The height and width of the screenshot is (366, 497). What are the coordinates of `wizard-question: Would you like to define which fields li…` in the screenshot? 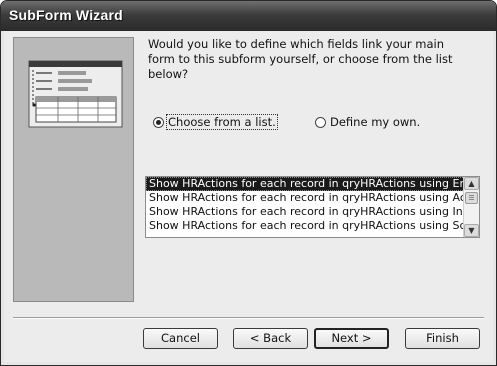 It's located at (300, 59).